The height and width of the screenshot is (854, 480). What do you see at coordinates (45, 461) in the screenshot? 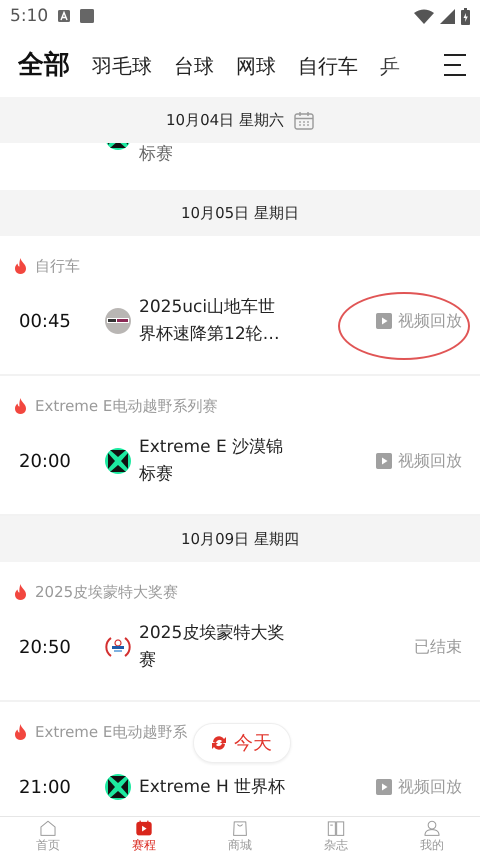
I see `match-time: 20:00` at bounding box center [45, 461].